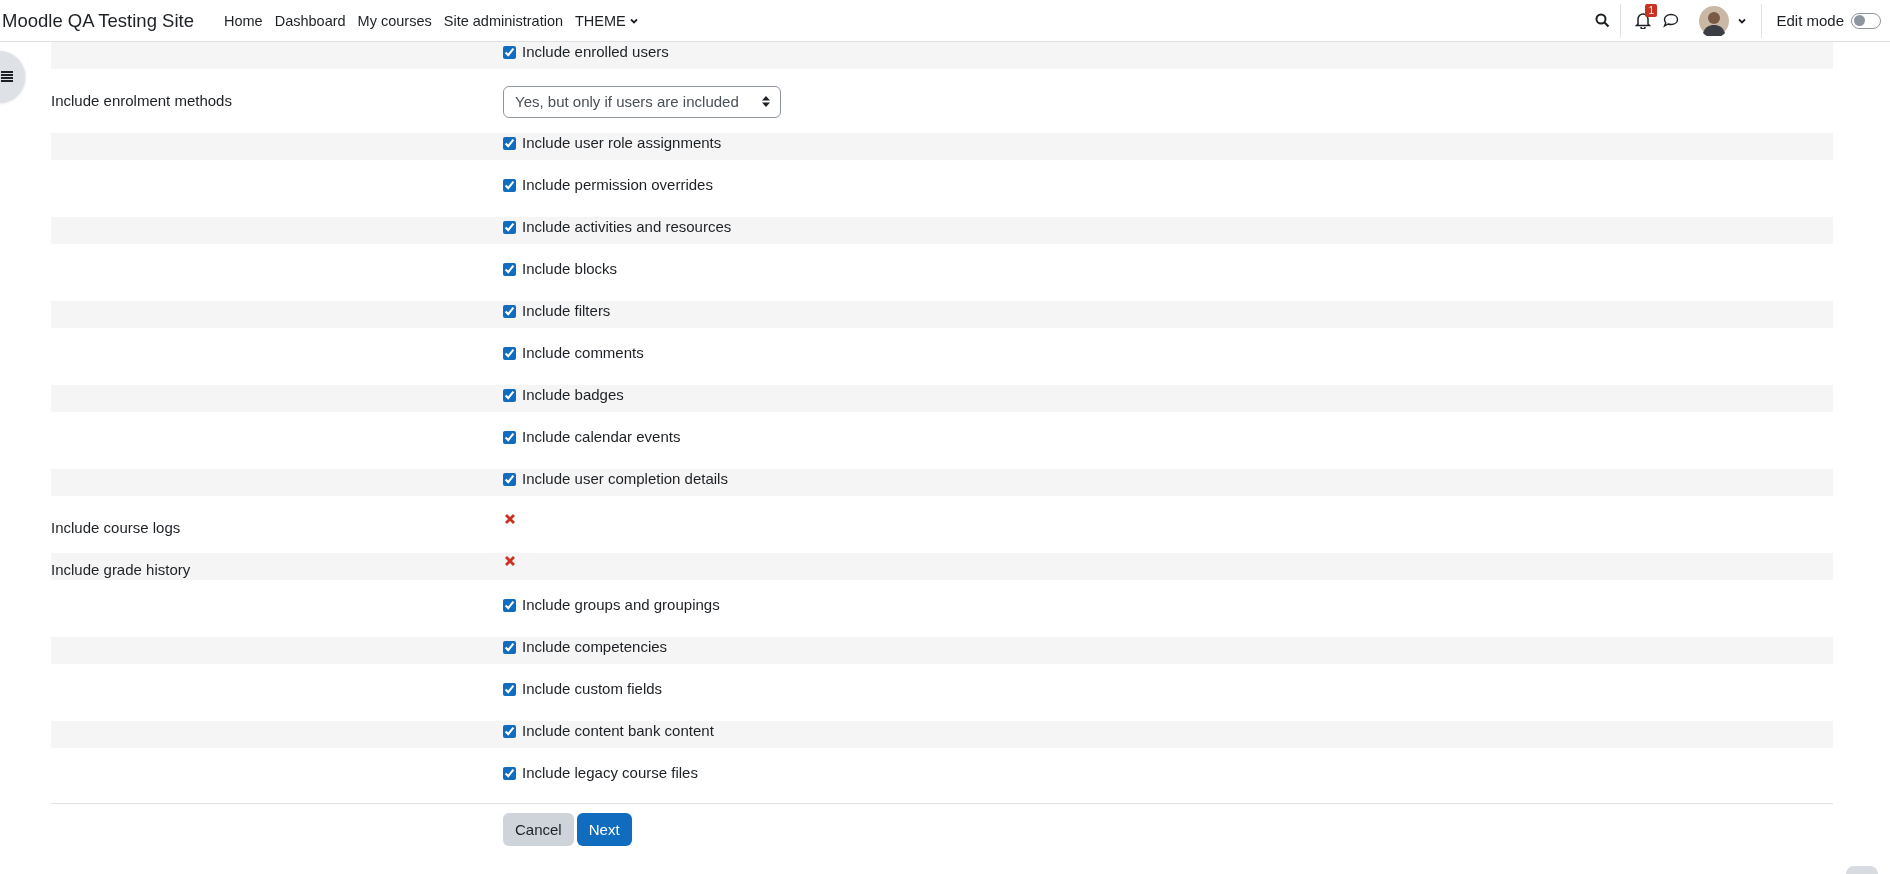 The image size is (1890, 874). What do you see at coordinates (583, 353) in the screenshot?
I see `checkbox-label: Include comments` at bounding box center [583, 353].